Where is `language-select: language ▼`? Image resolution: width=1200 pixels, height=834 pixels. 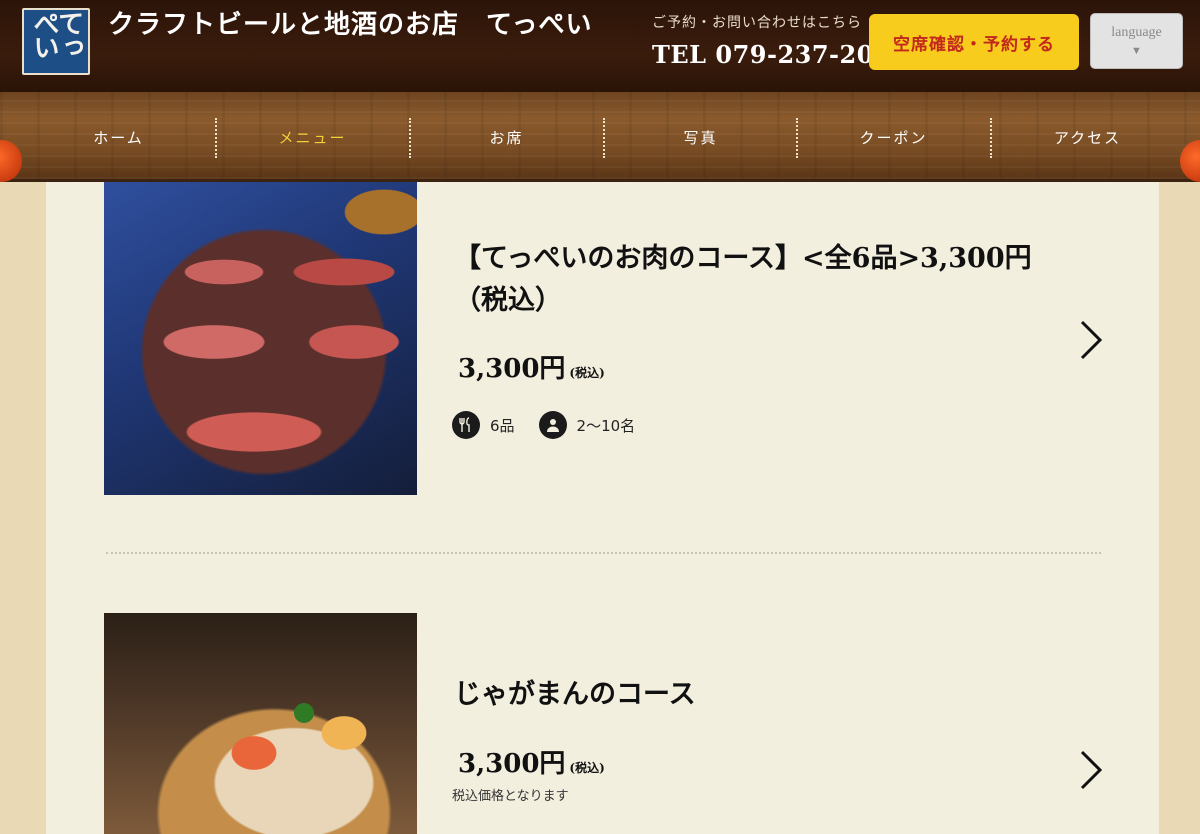 language-select: language ▼ is located at coordinates (1136, 41).